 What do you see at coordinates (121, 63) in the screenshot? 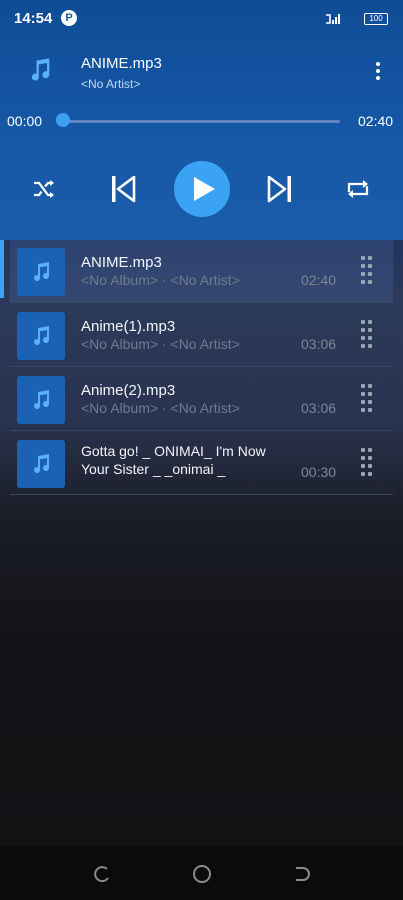
I see `now-playing-title: ANIME.mp3` at bounding box center [121, 63].